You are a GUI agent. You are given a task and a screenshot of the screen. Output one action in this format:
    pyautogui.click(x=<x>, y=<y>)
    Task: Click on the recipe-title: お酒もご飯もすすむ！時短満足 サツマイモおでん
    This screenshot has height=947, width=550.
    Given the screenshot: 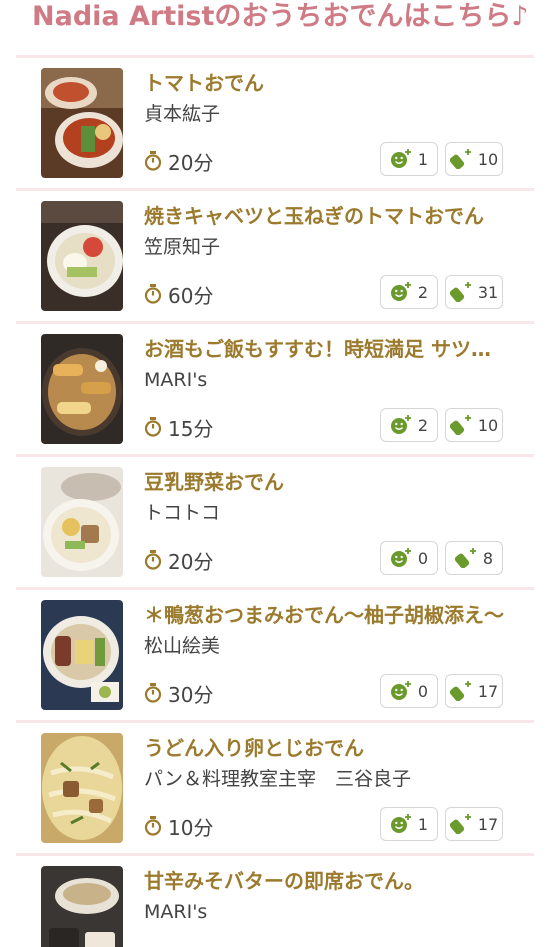 What is the action you would take?
    pyautogui.click(x=324, y=349)
    